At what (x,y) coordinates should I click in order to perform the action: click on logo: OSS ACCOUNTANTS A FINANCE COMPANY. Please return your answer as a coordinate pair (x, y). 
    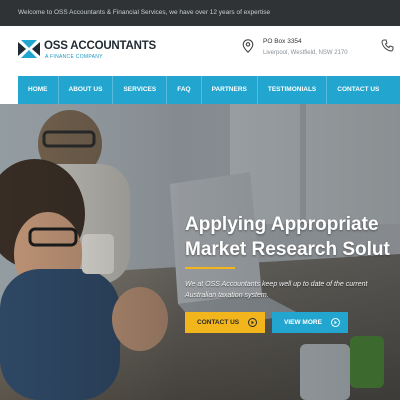
    Looking at the image, I should click on (93, 52).